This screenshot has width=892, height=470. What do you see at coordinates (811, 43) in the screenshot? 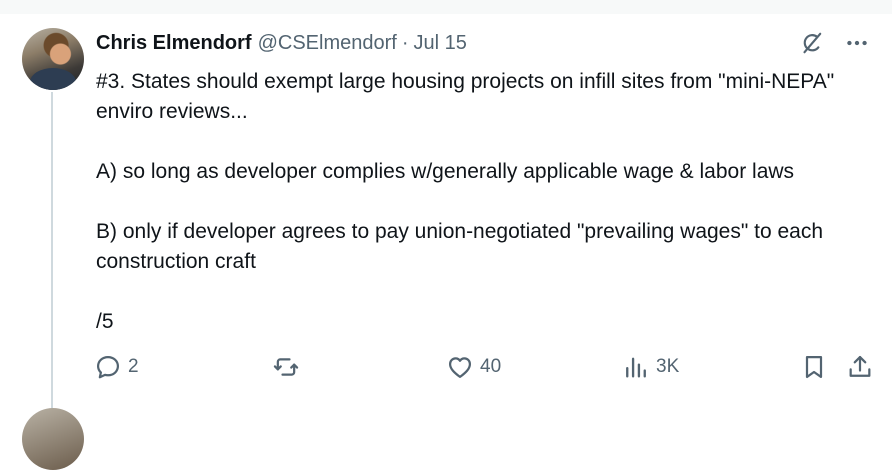
I see `grok-icon` at bounding box center [811, 43].